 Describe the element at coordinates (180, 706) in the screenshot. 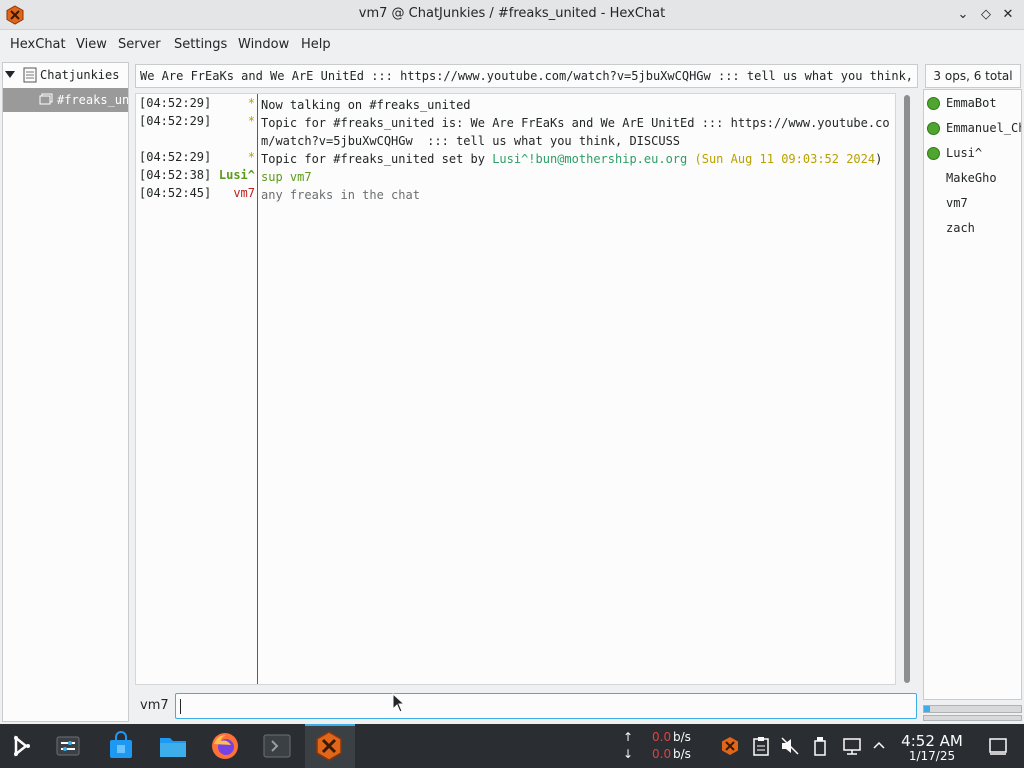

I see `text-caret` at that location.